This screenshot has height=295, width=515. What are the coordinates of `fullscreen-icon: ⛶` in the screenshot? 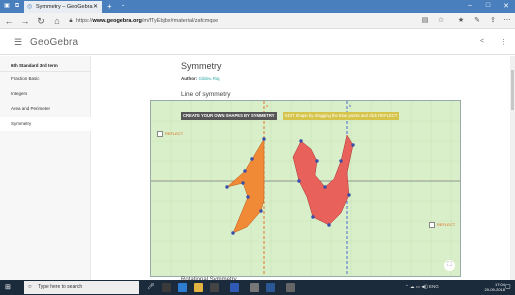 It's located at (449, 265).